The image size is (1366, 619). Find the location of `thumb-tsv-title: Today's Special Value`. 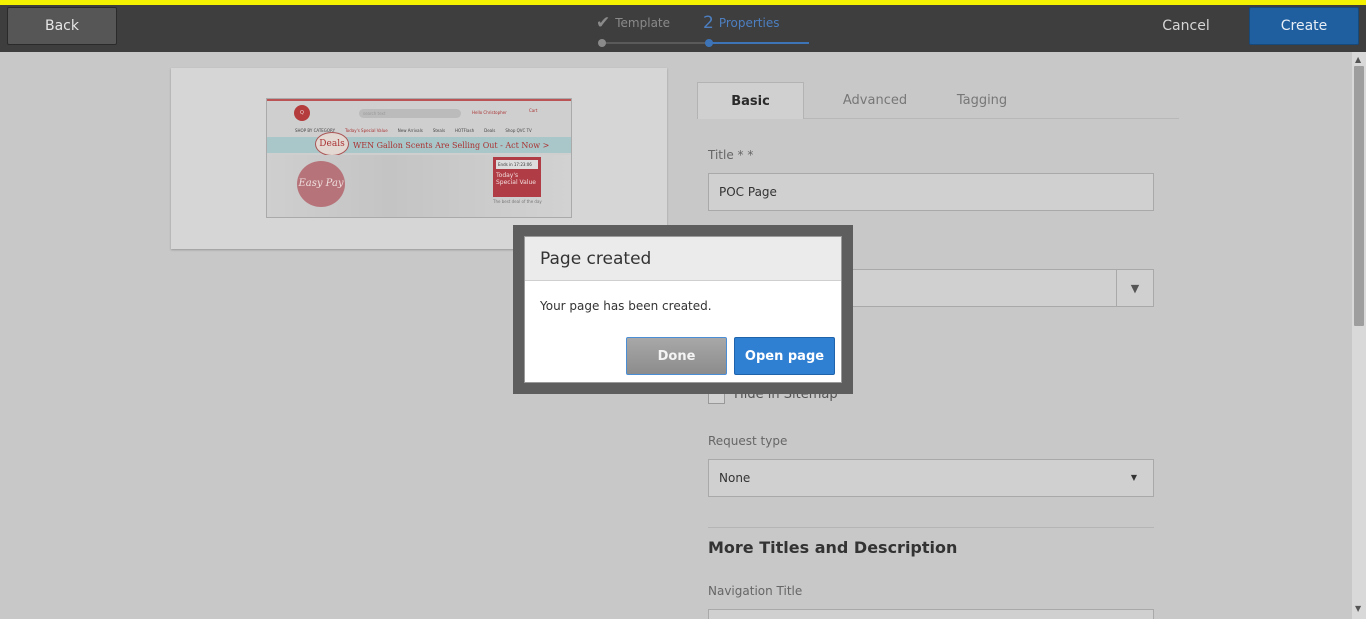

thumb-tsv-title: Today's Special Value is located at coordinates (516, 179).